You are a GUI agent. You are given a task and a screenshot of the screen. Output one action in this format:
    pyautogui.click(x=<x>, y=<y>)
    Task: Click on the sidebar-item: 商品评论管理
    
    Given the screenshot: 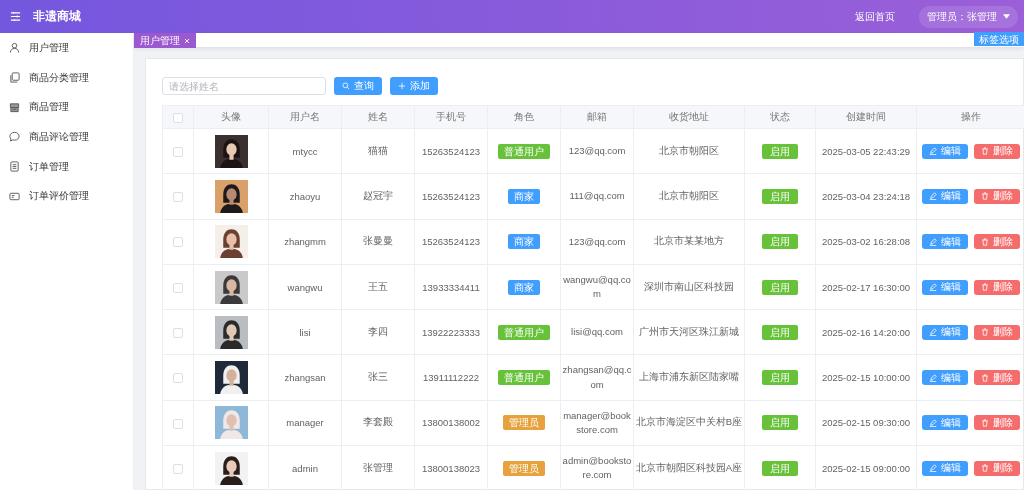 What is the action you would take?
    pyautogui.click(x=66, y=137)
    